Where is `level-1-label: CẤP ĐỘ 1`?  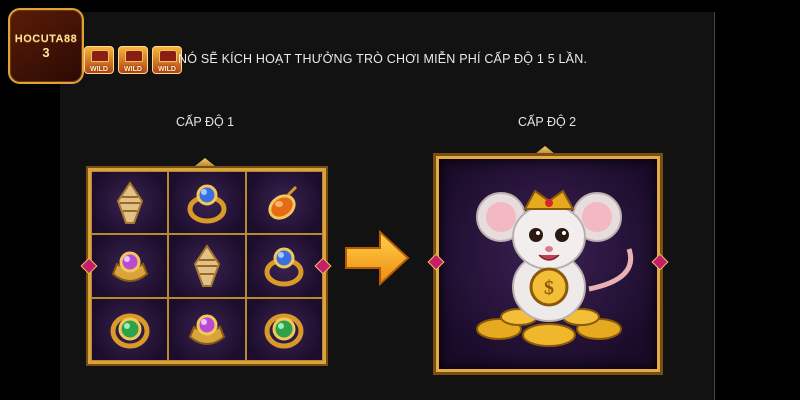
level-1-label: CẤP ĐỘ 1 is located at coordinates (205, 122).